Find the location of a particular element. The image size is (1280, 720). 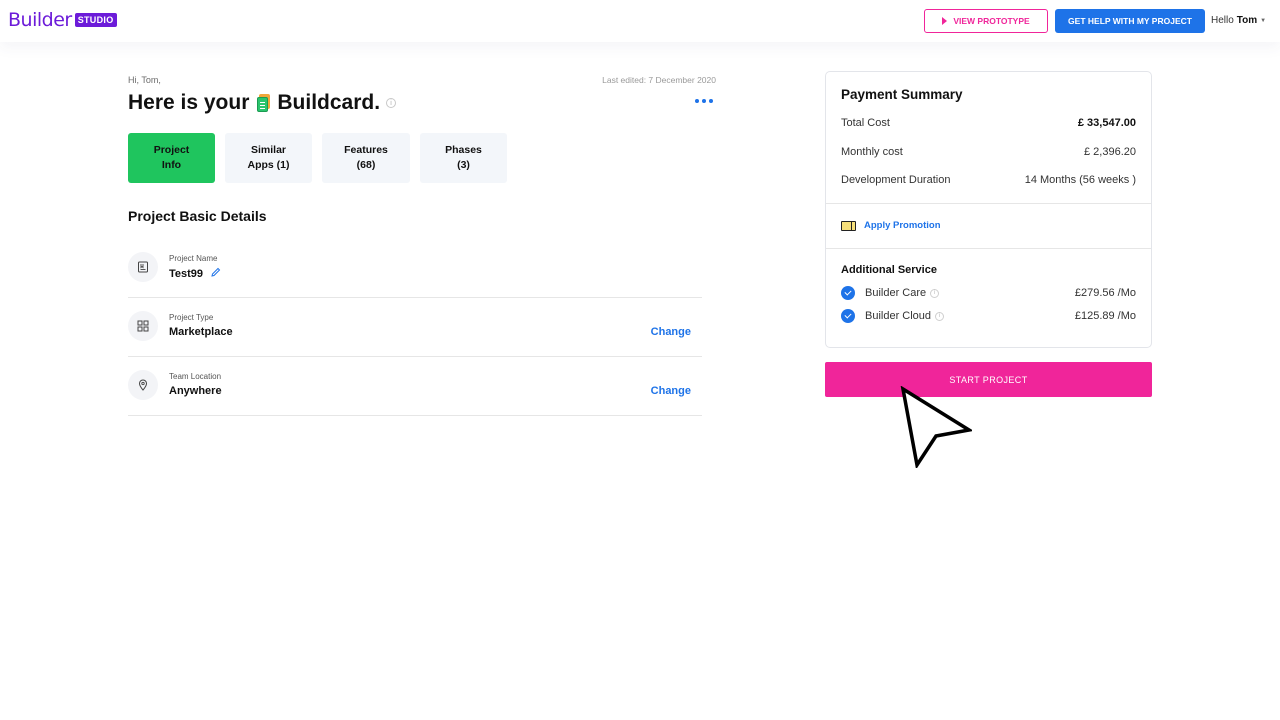

grid-icon is located at coordinates (143, 326).